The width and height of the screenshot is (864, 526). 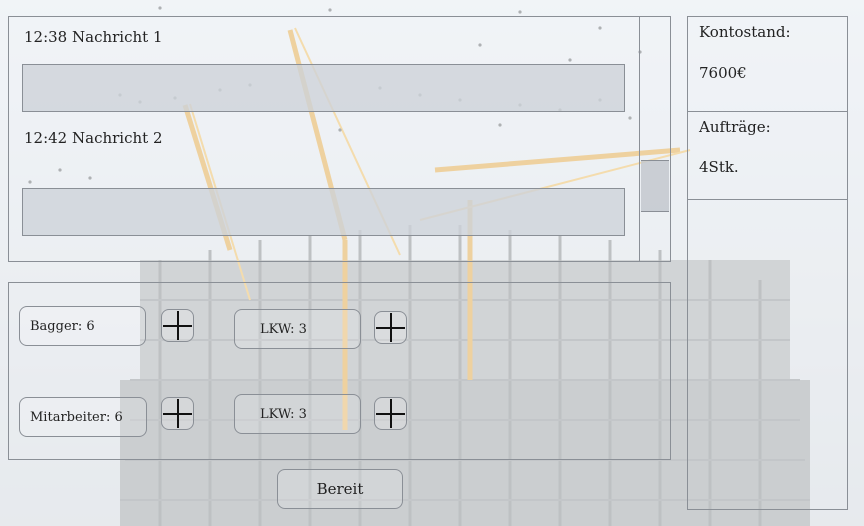 What do you see at coordinates (76, 417) in the screenshot?
I see `mitarbeiter-label: Mitarbeiter: 6` at bounding box center [76, 417].